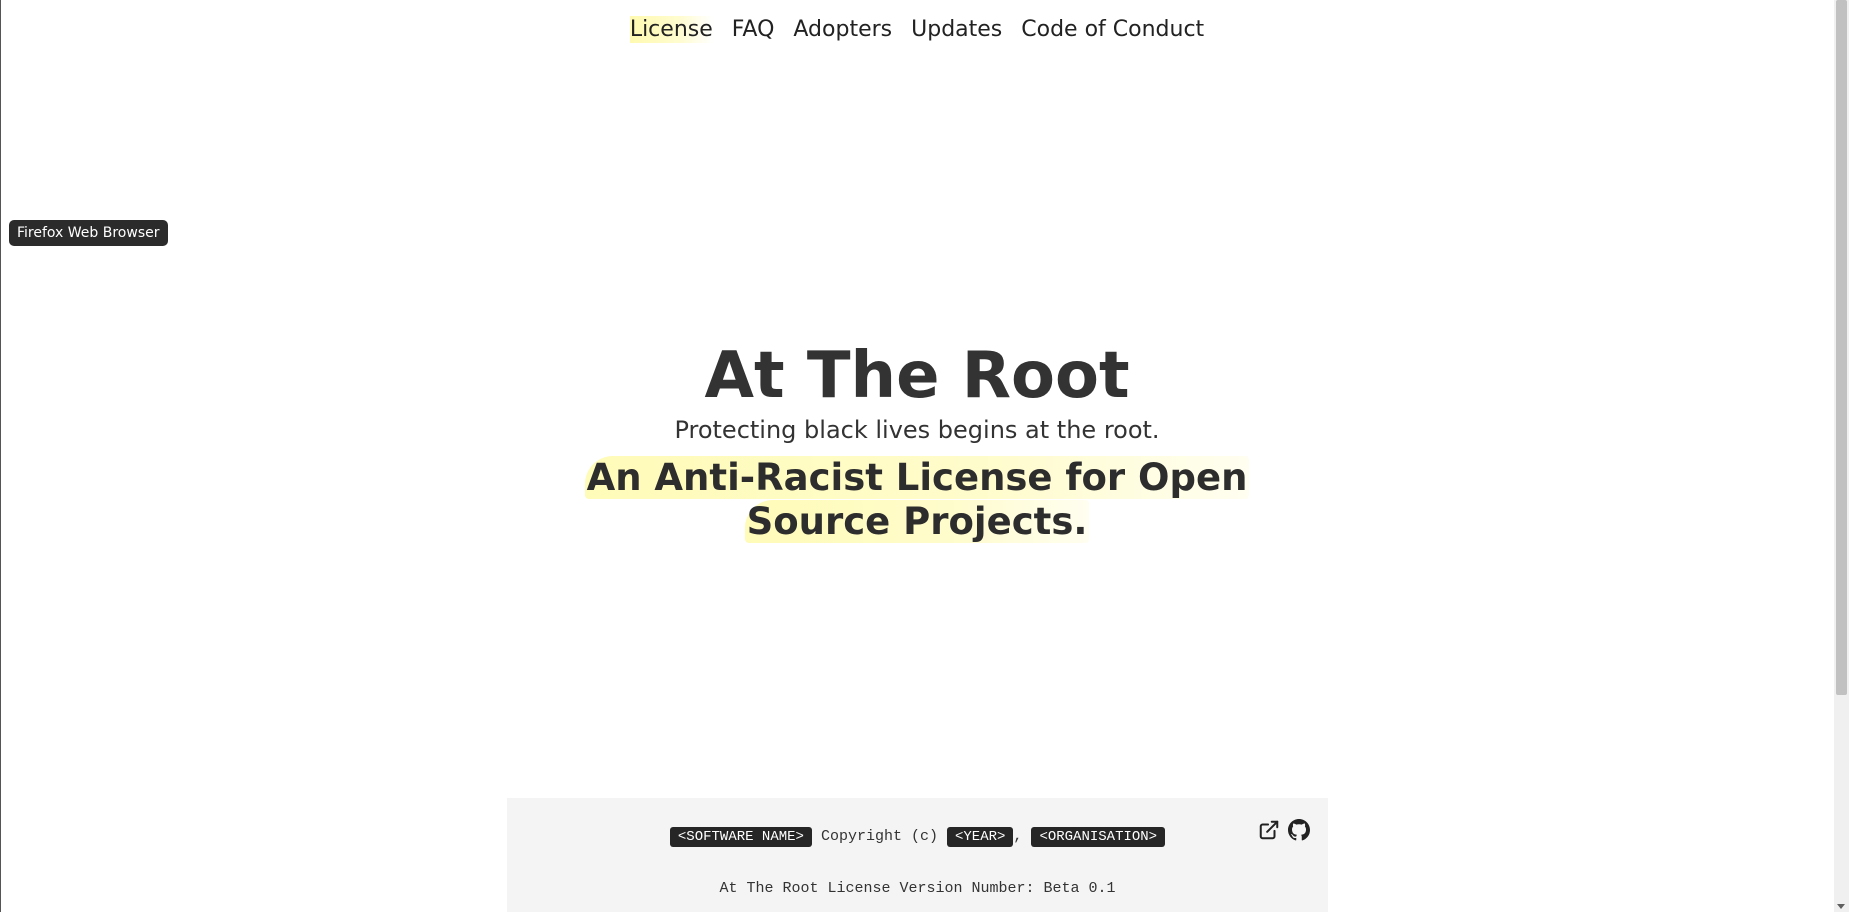 This screenshot has height=912, width=1849. I want to click on nav-updates: Updates, so click(956, 29).